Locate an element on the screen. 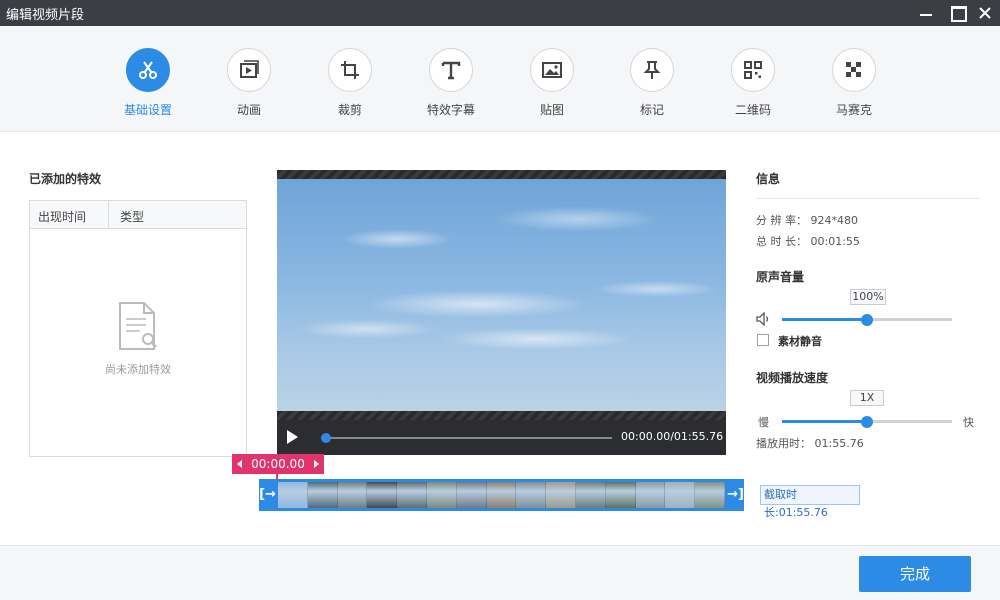  pin-icon is located at coordinates (652, 70).